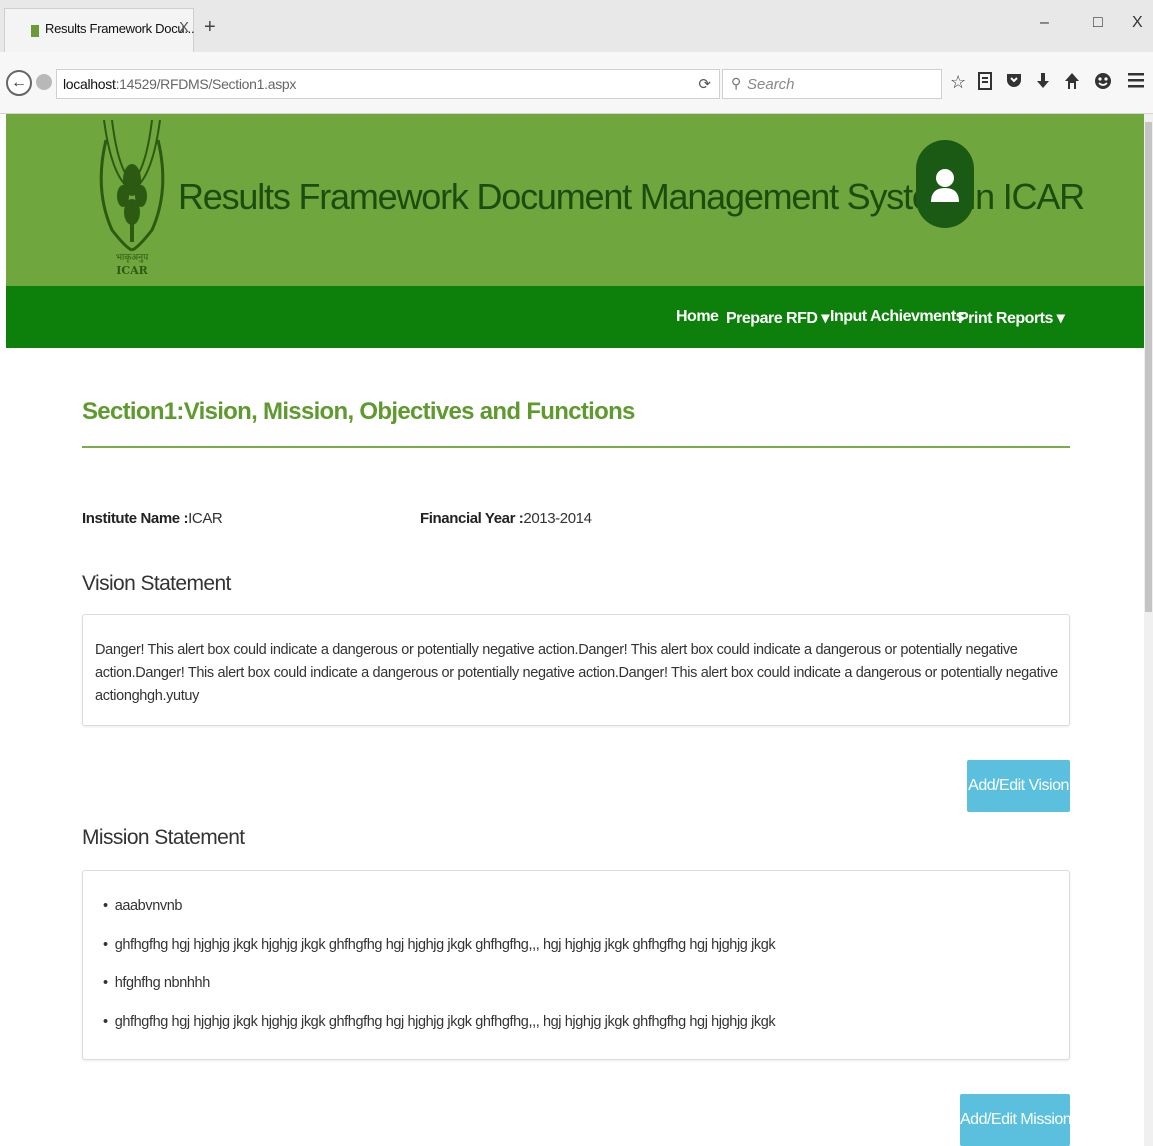  I want to click on extension-icon, so click(1103, 83).